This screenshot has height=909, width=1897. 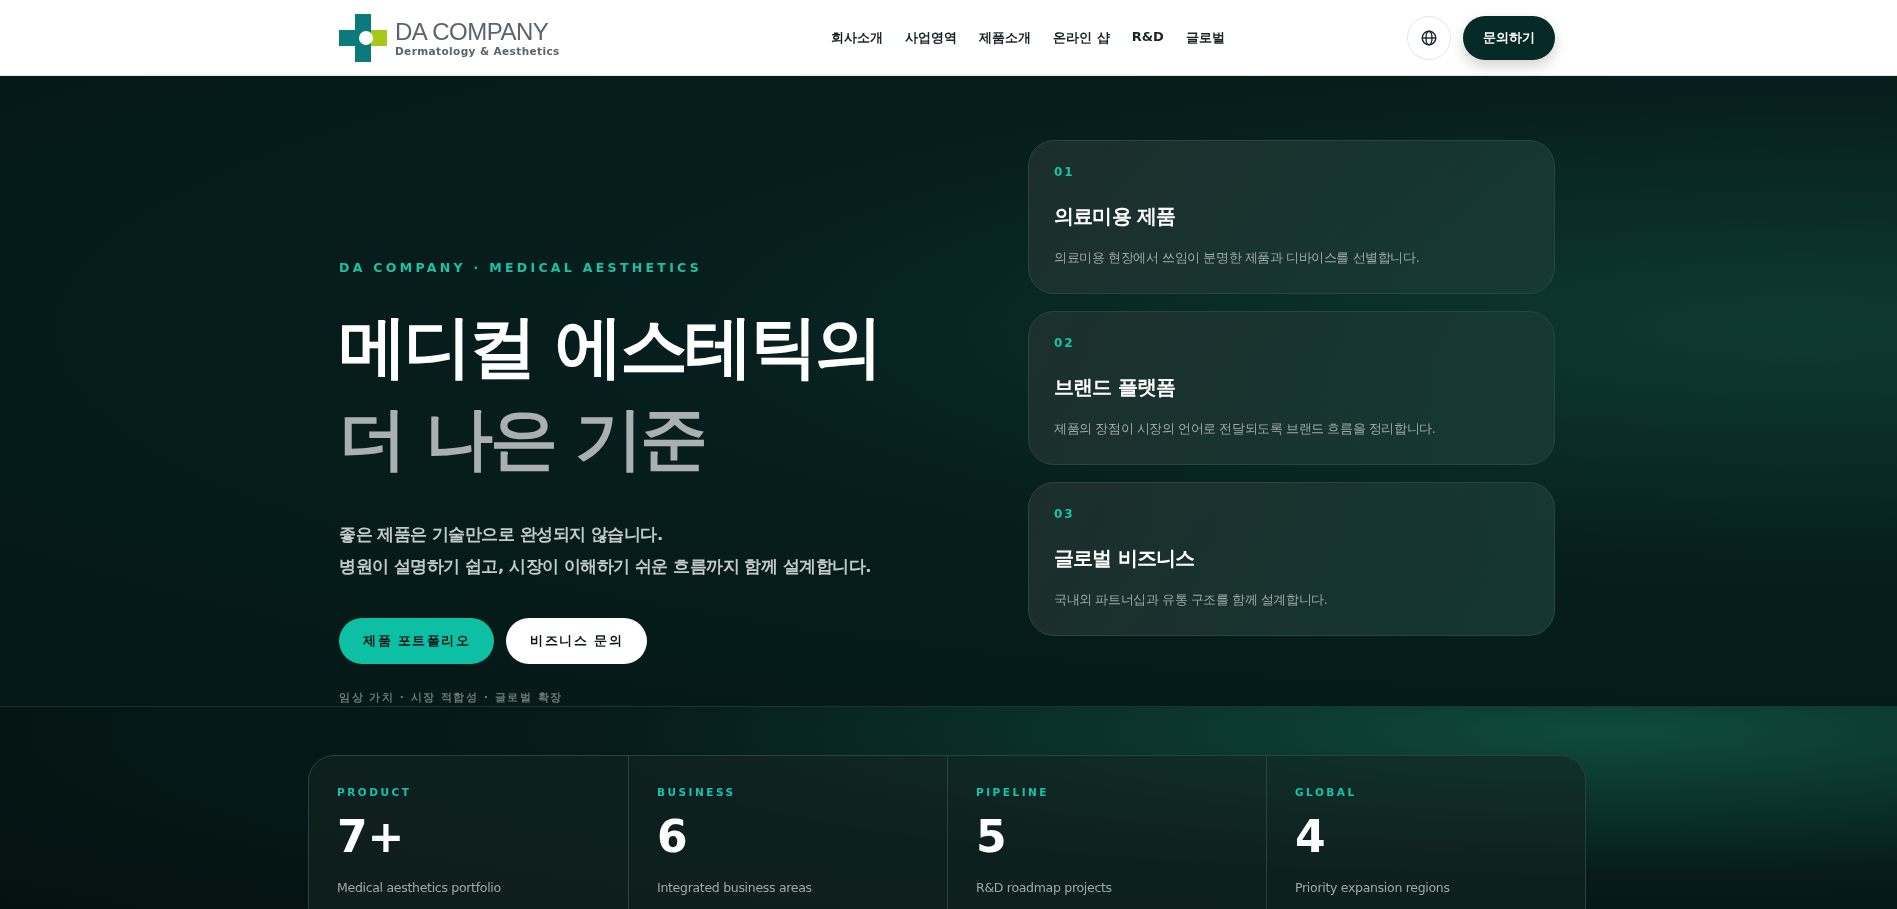 What do you see at coordinates (697, 792) in the screenshot?
I see `stat-label: BUSINESS` at bounding box center [697, 792].